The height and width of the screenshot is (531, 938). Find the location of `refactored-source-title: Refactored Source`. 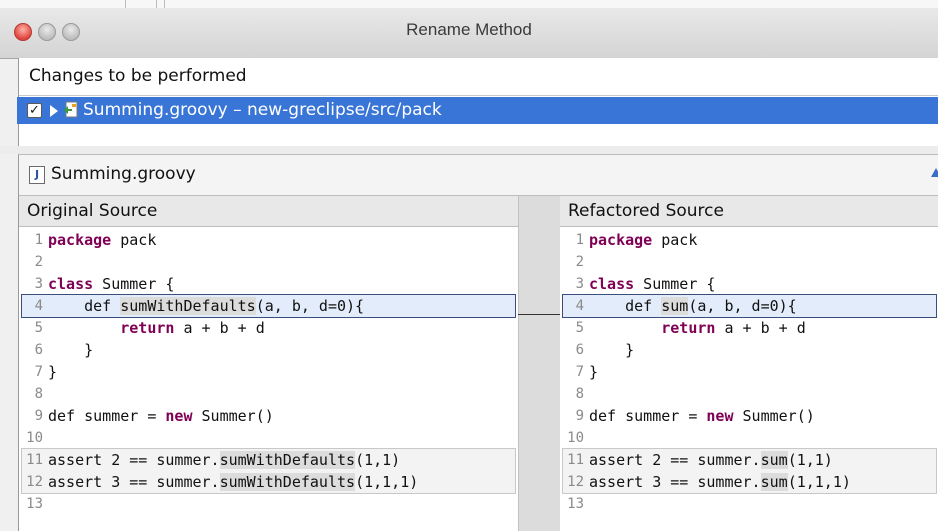

refactored-source-title: Refactored Source is located at coordinates (646, 211).